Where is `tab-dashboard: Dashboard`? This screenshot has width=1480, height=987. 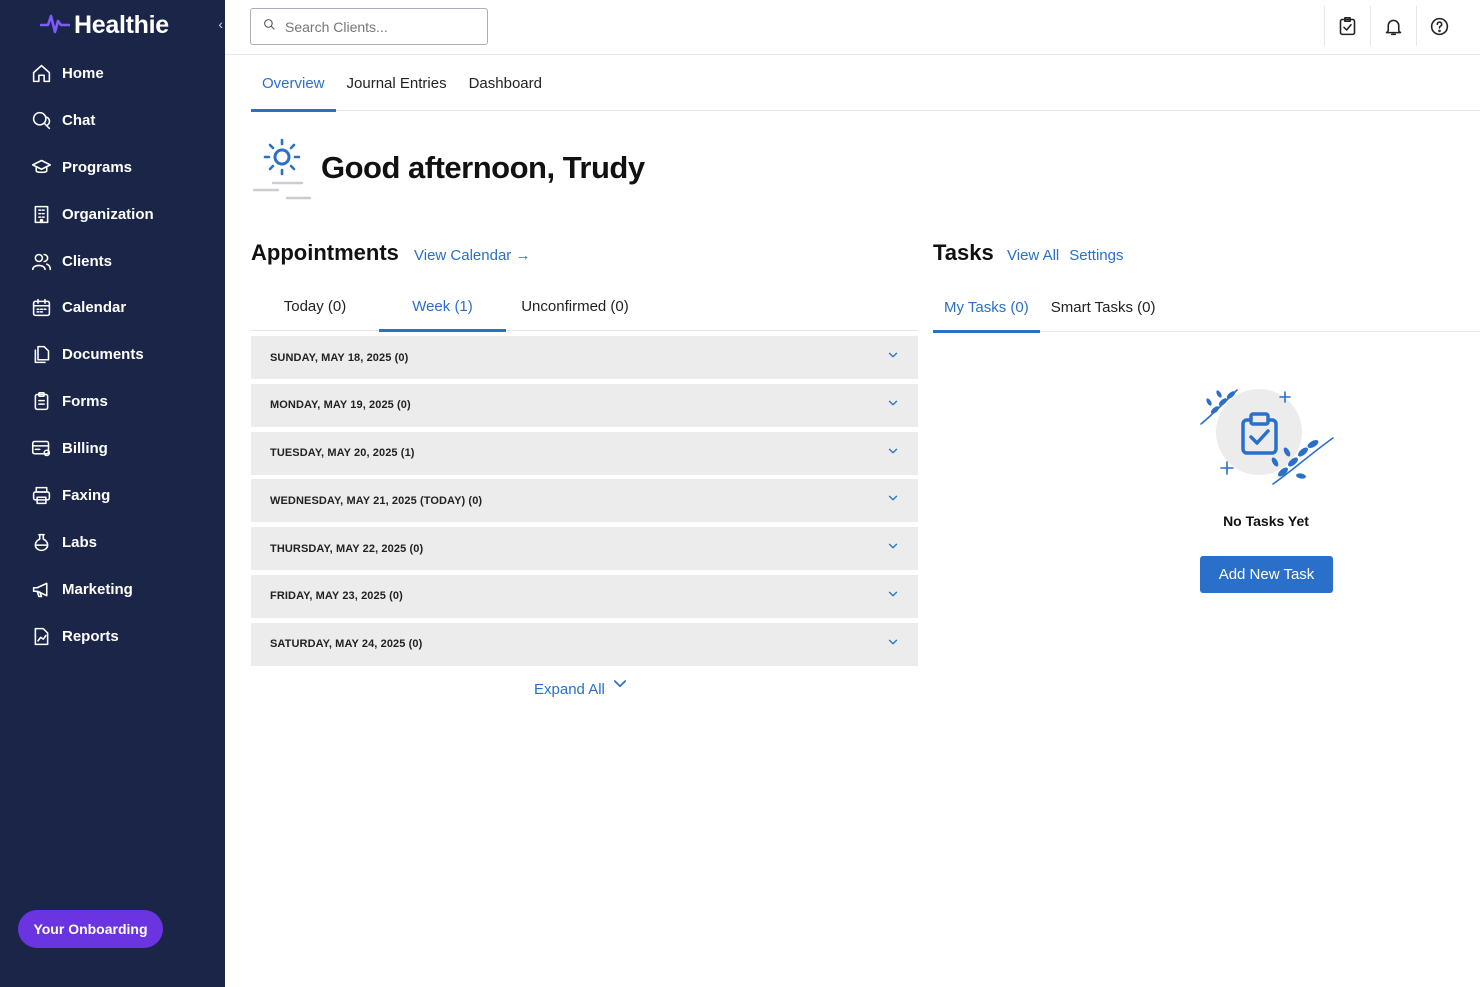 tab-dashboard: Dashboard is located at coordinates (505, 83).